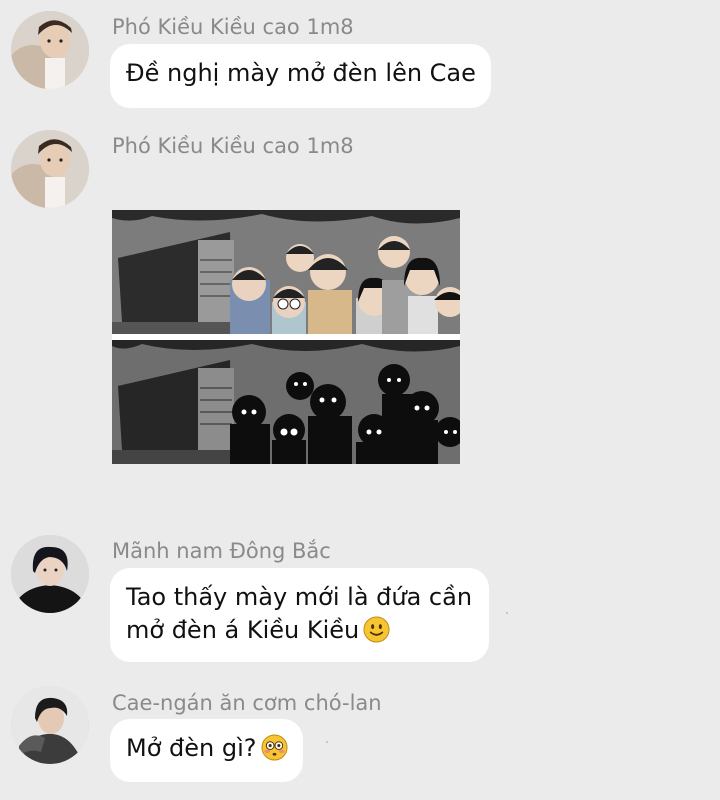 The image size is (720, 800). I want to click on avatar-manh-nam-dong-bac, so click(50, 574).